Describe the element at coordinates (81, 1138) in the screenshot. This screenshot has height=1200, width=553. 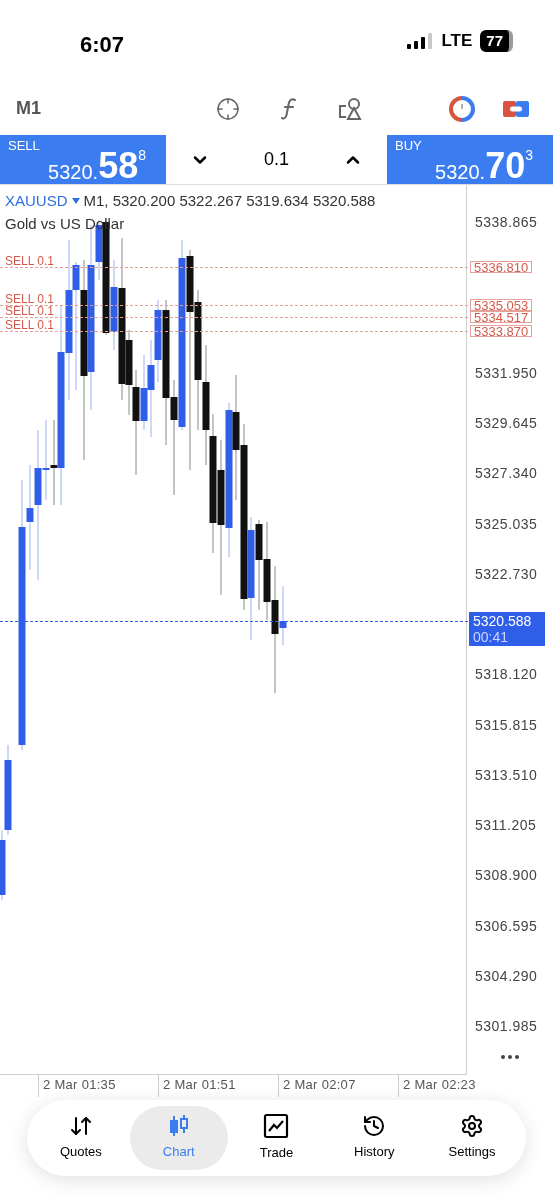
I see `tab: Quotes` at that location.